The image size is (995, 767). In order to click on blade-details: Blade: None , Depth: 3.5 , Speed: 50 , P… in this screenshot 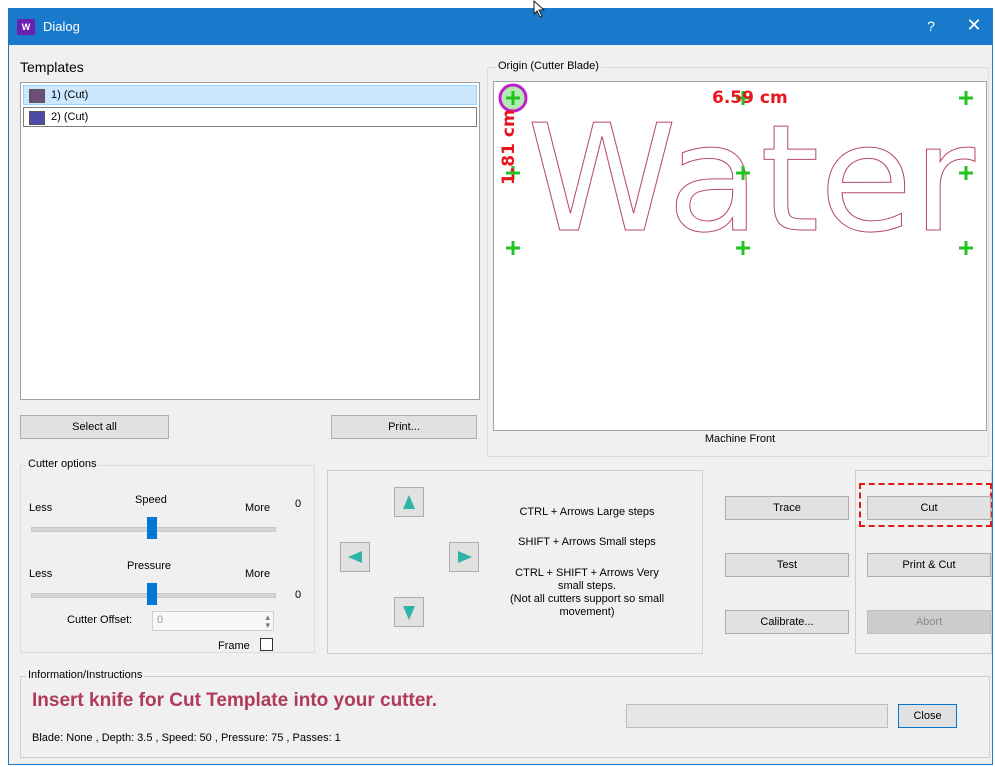, I will do `click(186, 738)`.